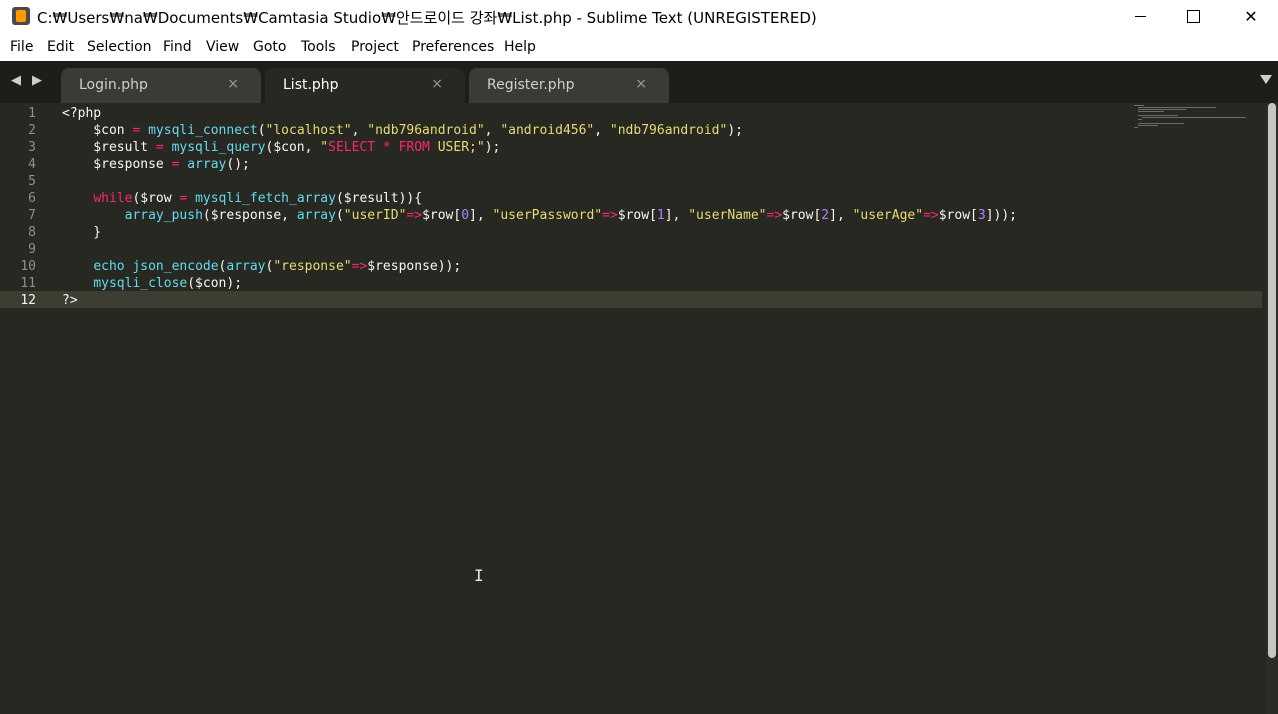 Image resolution: width=1278 pixels, height=714 pixels. I want to click on code-token: $response));, so click(414, 266).